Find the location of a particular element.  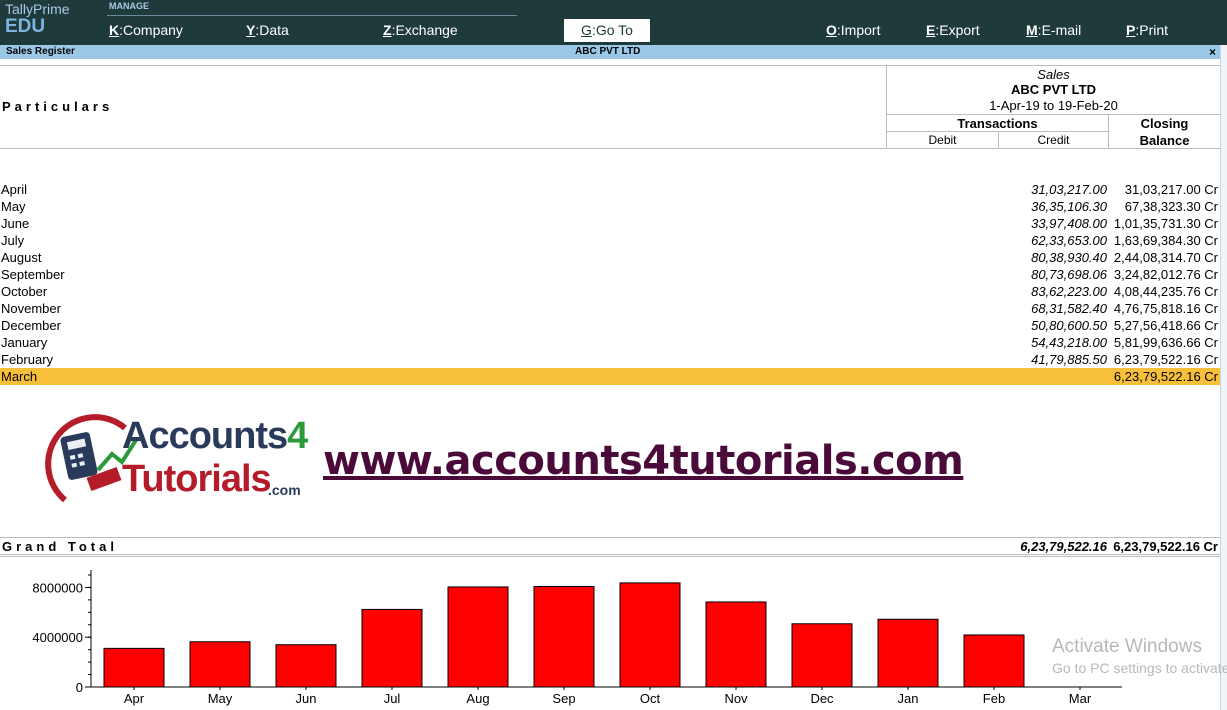

grand-total-closing: 6,23,79,522.16 Cr is located at coordinates (1165, 546).